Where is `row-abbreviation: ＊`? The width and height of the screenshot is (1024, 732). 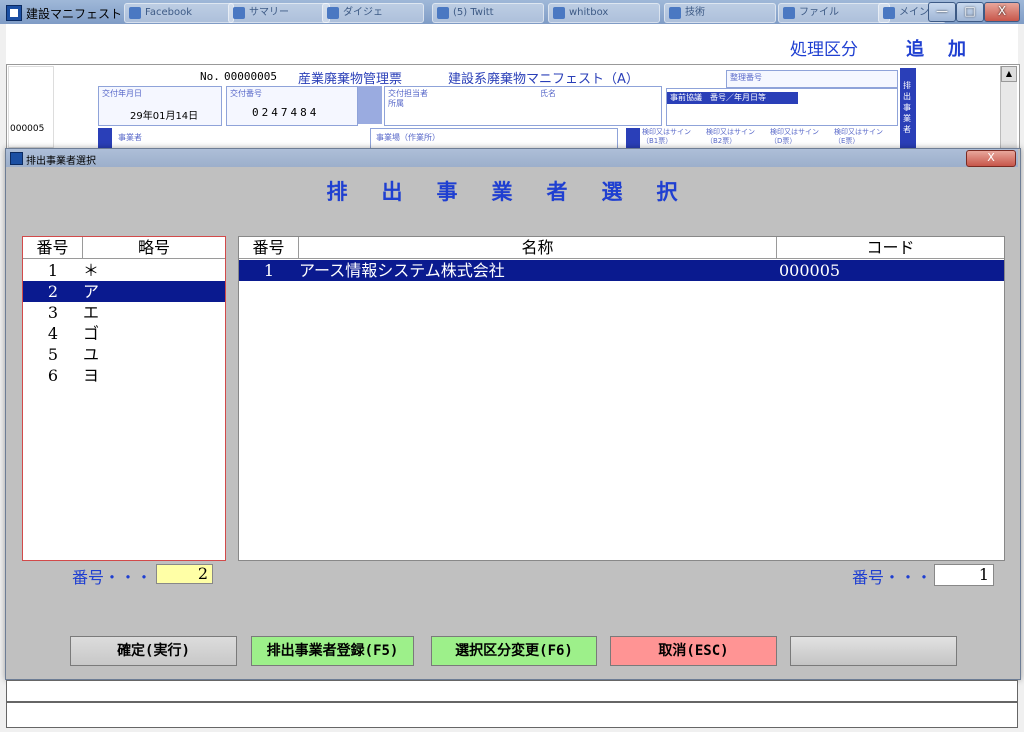 row-abbreviation: ＊ is located at coordinates (91, 270).